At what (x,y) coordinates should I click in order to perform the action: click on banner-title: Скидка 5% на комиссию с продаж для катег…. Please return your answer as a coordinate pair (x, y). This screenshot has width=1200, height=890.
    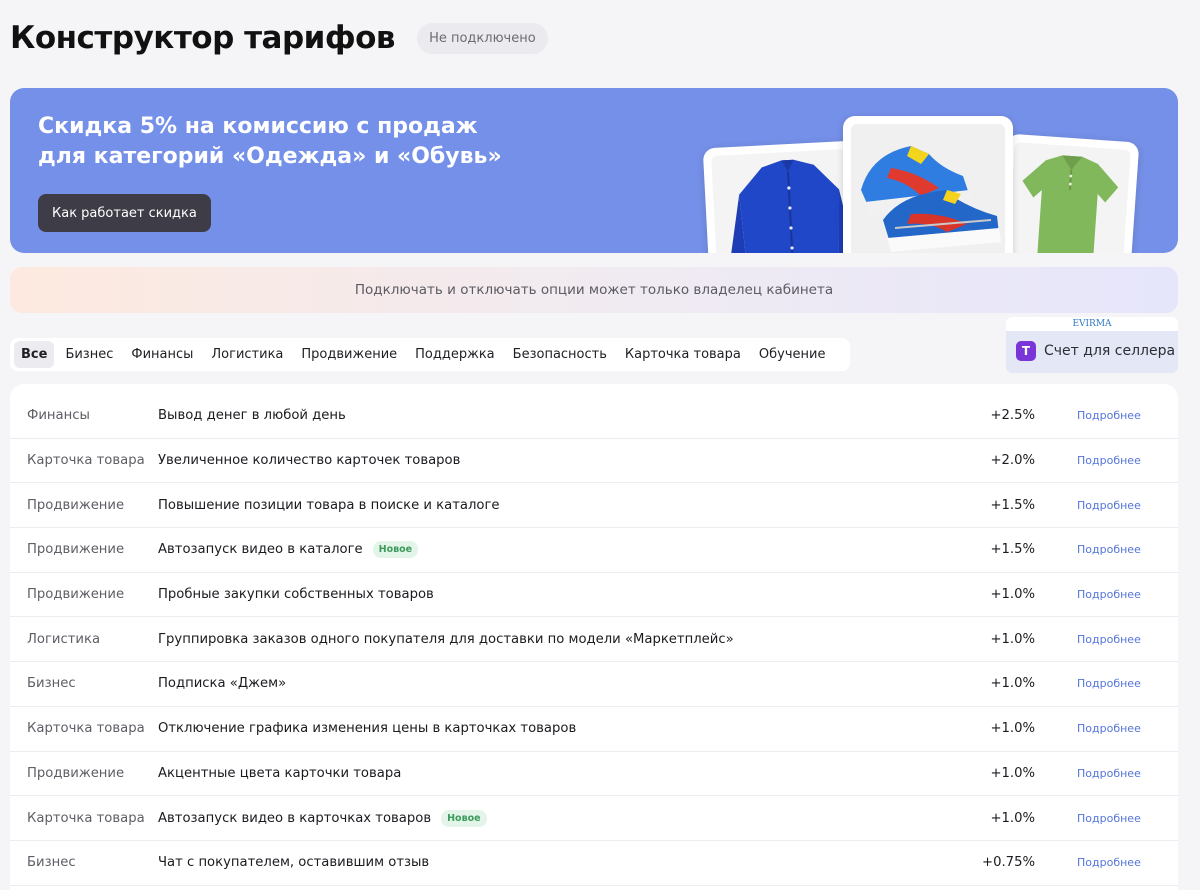
    Looking at the image, I should click on (318, 142).